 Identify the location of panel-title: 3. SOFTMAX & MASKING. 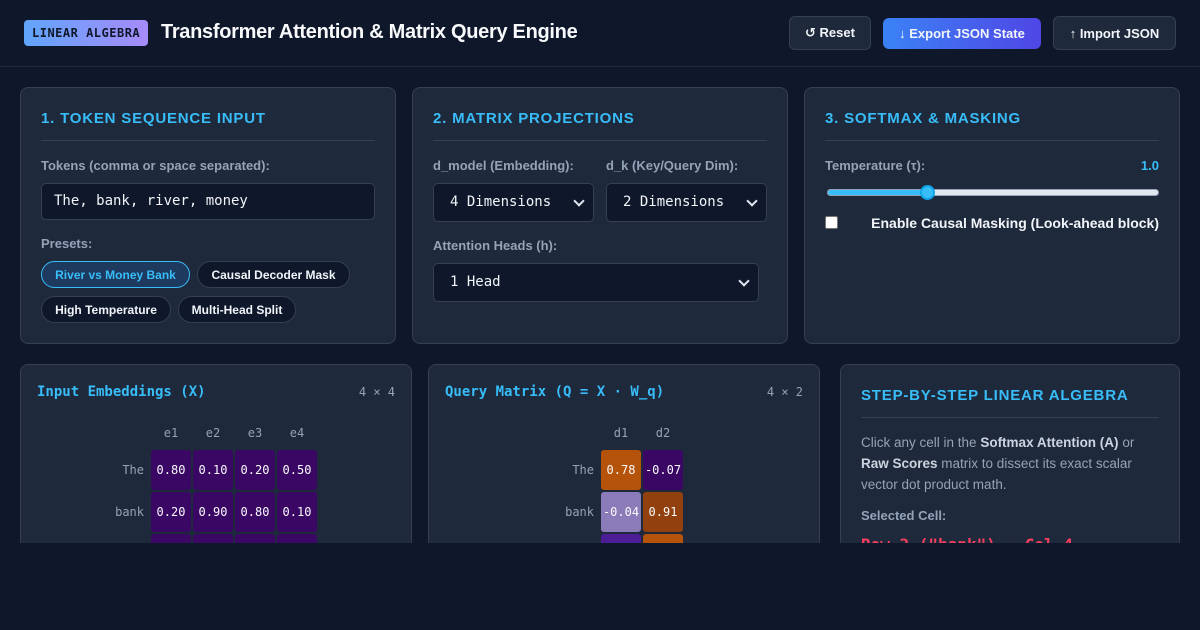
(923, 118).